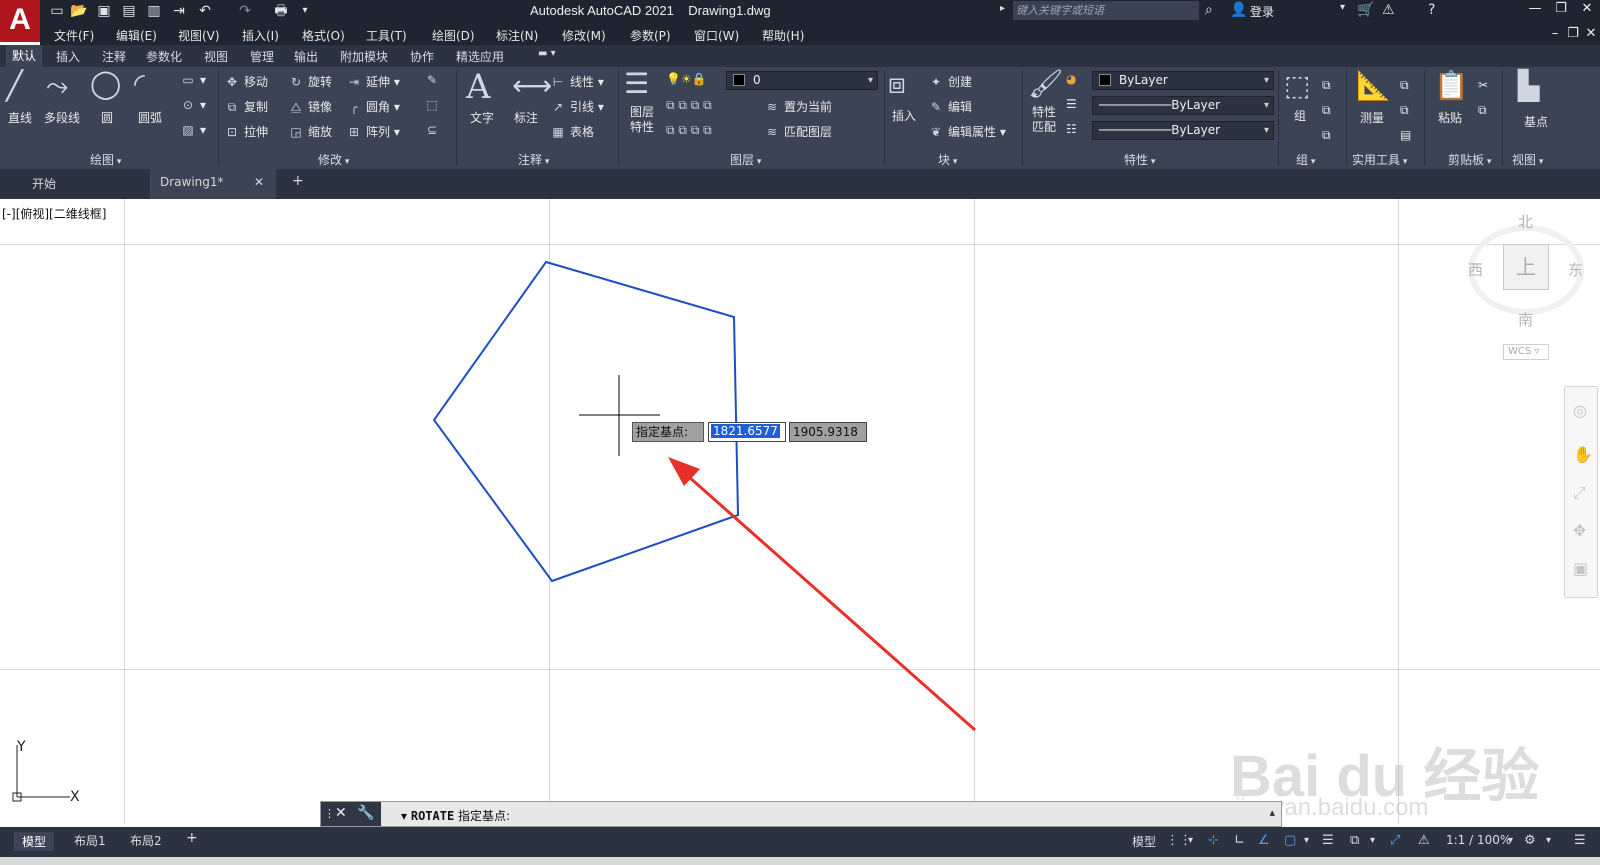 The width and height of the screenshot is (1600, 865). What do you see at coordinates (192, 838) in the screenshot?
I see `add-layout-icon: +` at bounding box center [192, 838].